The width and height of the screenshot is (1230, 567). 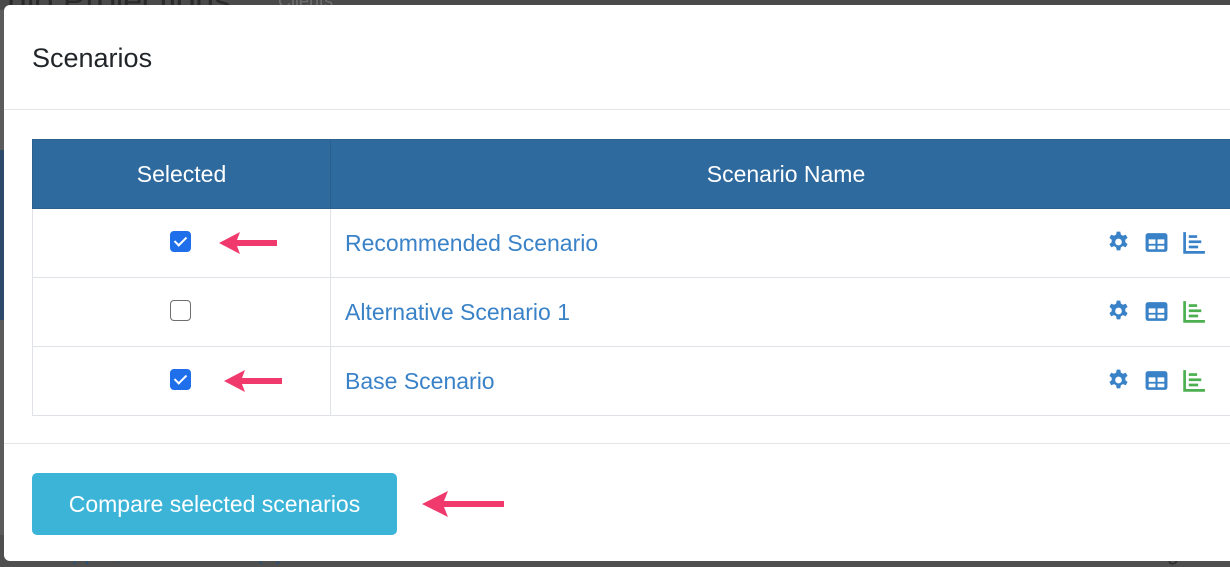 I want to click on scenario-name-link: Alternative Scenario 1, so click(x=457, y=312).